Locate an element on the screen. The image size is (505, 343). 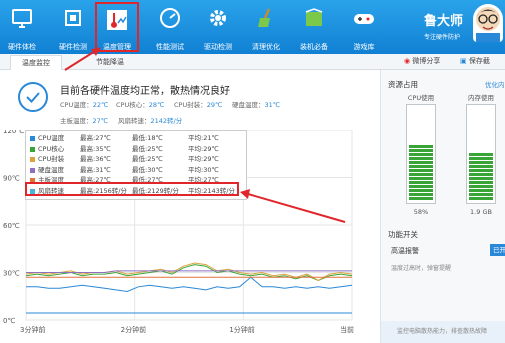
mascot-icon is located at coordinates (488, 24).